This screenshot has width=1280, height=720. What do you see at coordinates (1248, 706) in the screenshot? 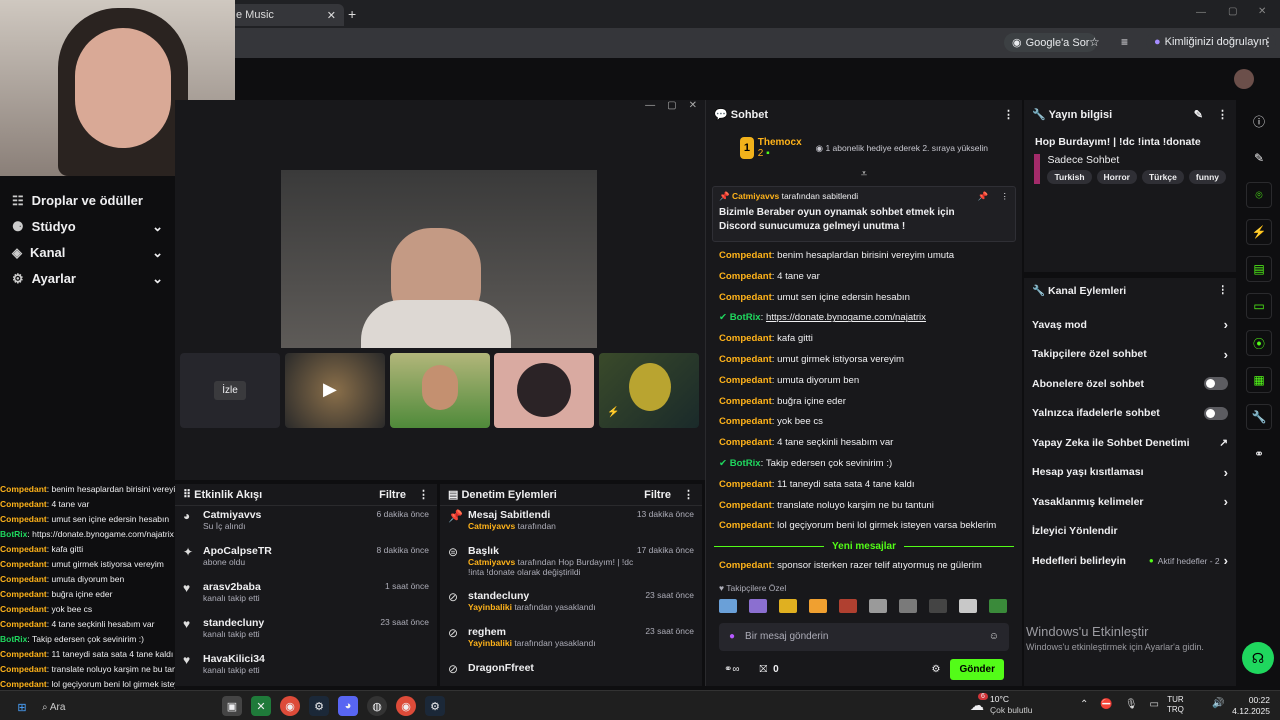
I see `clock: 00:22 4.12.2025` at bounding box center [1248, 706].